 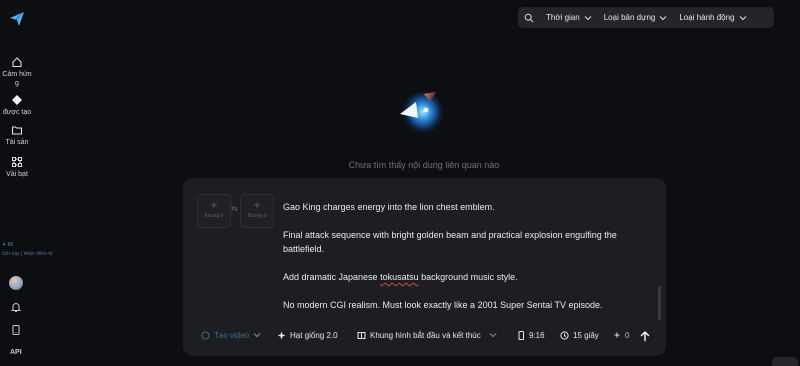 I want to click on frame-icon, so click(x=361, y=335).